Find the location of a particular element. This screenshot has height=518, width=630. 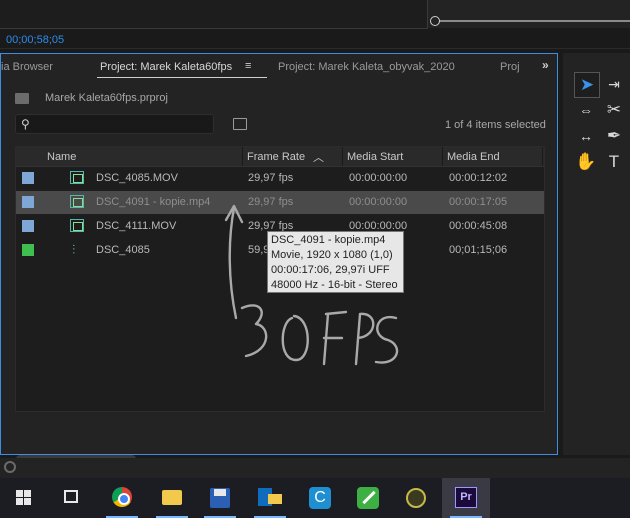

tab-project-more: Proj is located at coordinates (510, 67).